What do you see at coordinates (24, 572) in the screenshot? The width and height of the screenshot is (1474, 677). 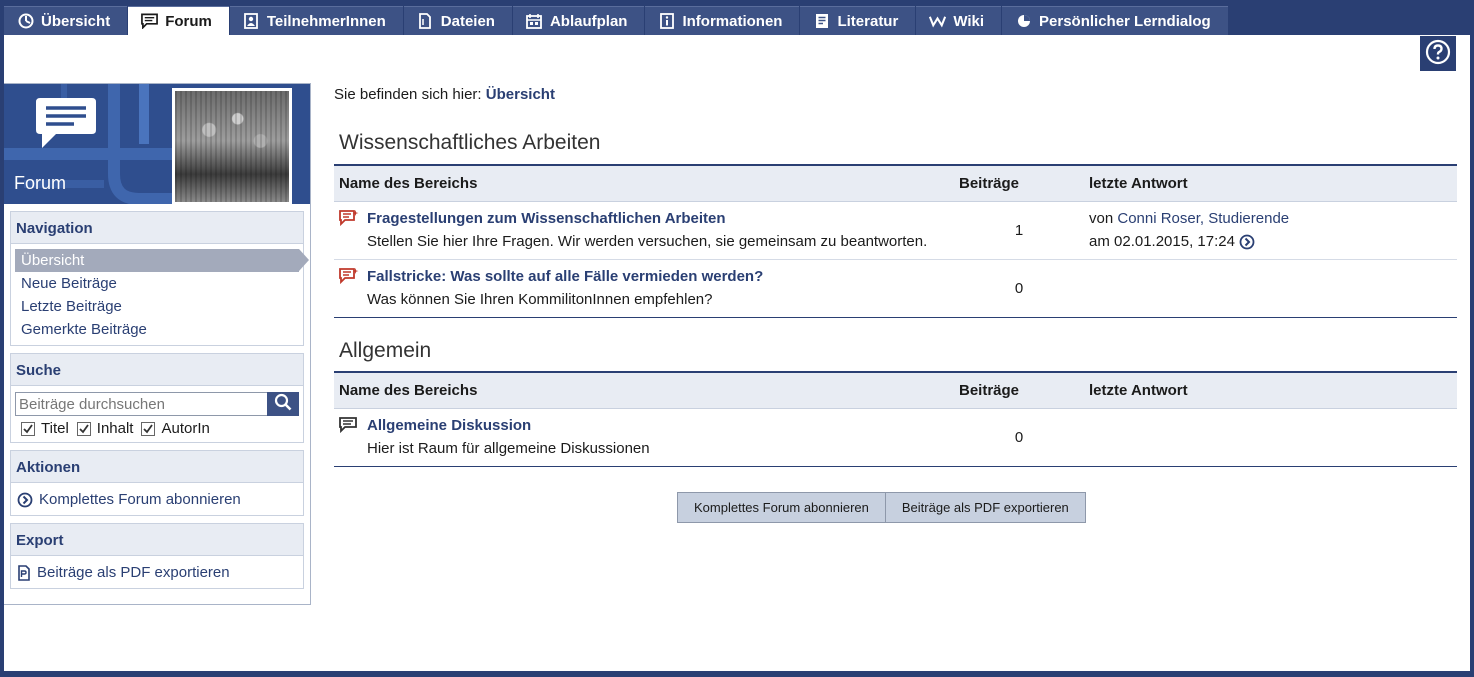 I see `pdf-file-icon` at bounding box center [24, 572].